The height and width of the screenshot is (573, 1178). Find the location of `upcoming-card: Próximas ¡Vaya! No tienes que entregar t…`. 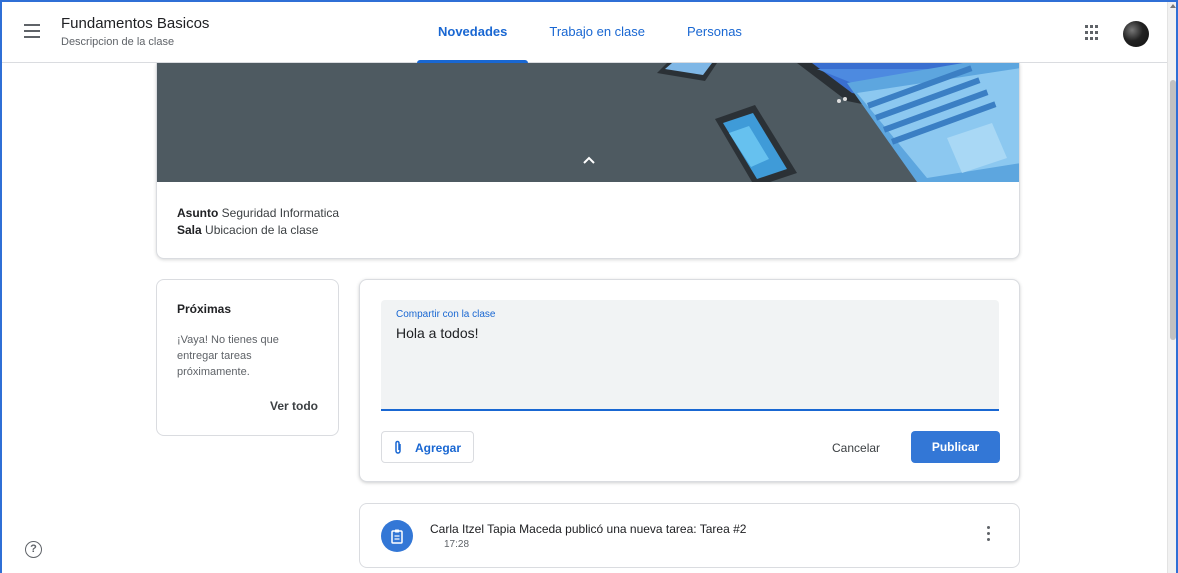

upcoming-card: Próximas ¡Vaya! No tienes que entregar t… is located at coordinates (247, 357).